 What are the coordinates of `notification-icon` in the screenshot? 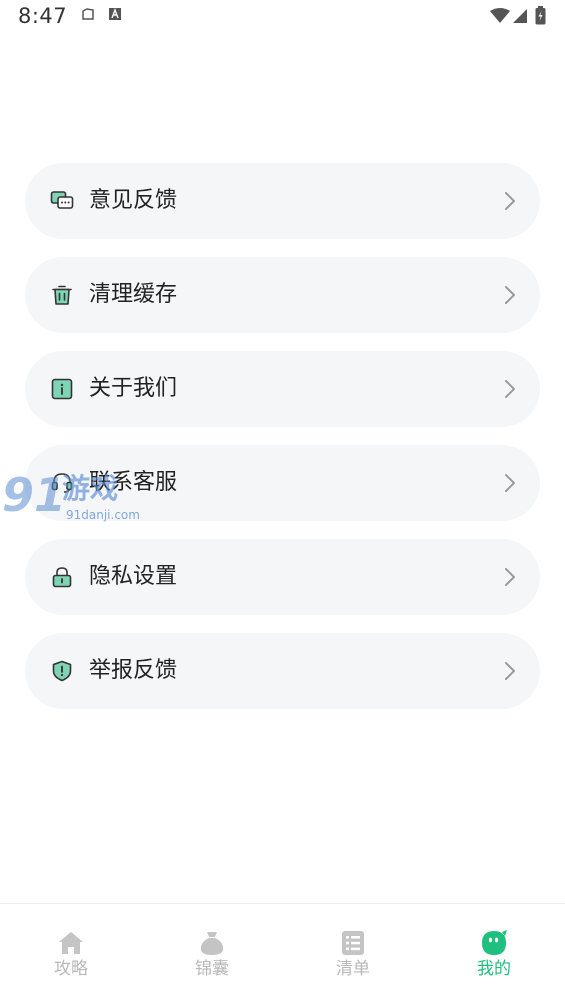 It's located at (88, 14).